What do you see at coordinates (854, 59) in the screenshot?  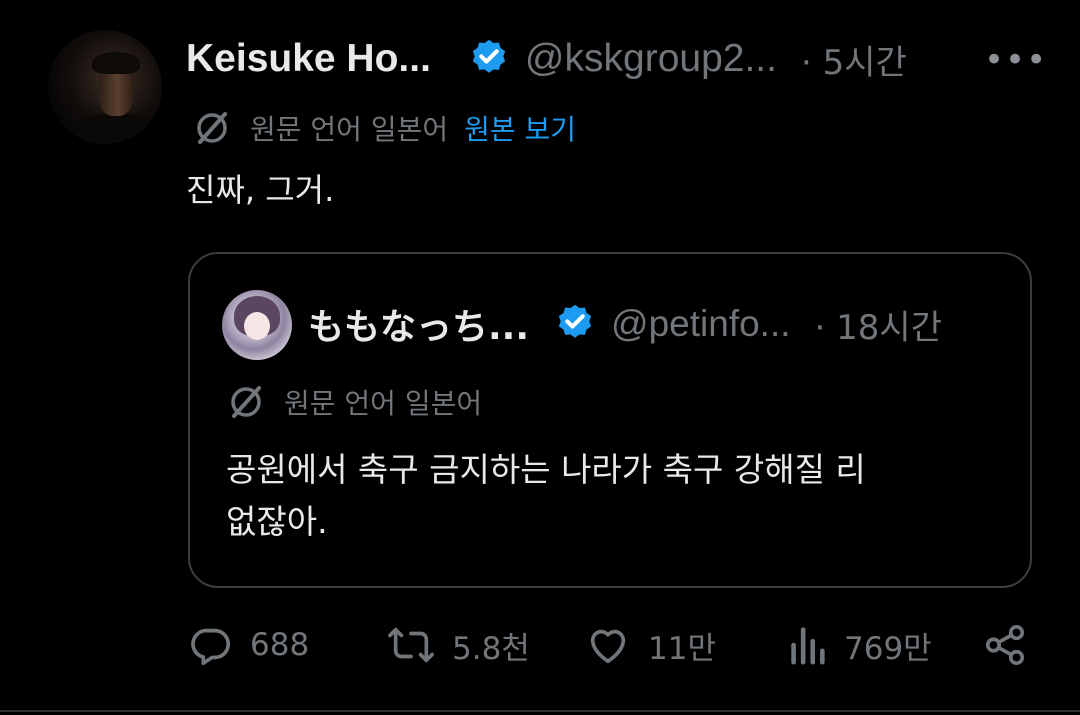 I see `tweet-time: · 5시간` at bounding box center [854, 59].